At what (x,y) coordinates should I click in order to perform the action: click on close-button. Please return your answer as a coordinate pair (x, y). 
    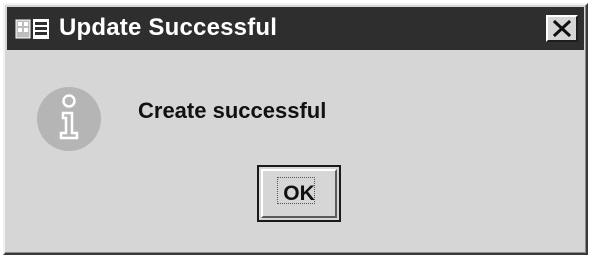
    Looking at the image, I should click on (562, 28).